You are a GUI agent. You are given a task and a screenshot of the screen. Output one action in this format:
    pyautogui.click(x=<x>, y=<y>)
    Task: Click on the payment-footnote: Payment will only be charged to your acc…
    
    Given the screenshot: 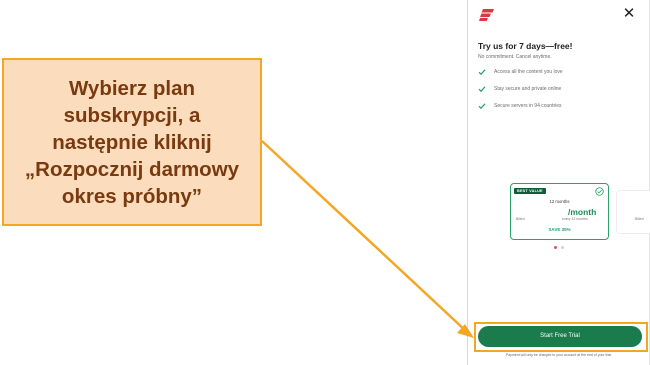 What is the action you would take?
    pyautogui.click(x=558, y=355)
    